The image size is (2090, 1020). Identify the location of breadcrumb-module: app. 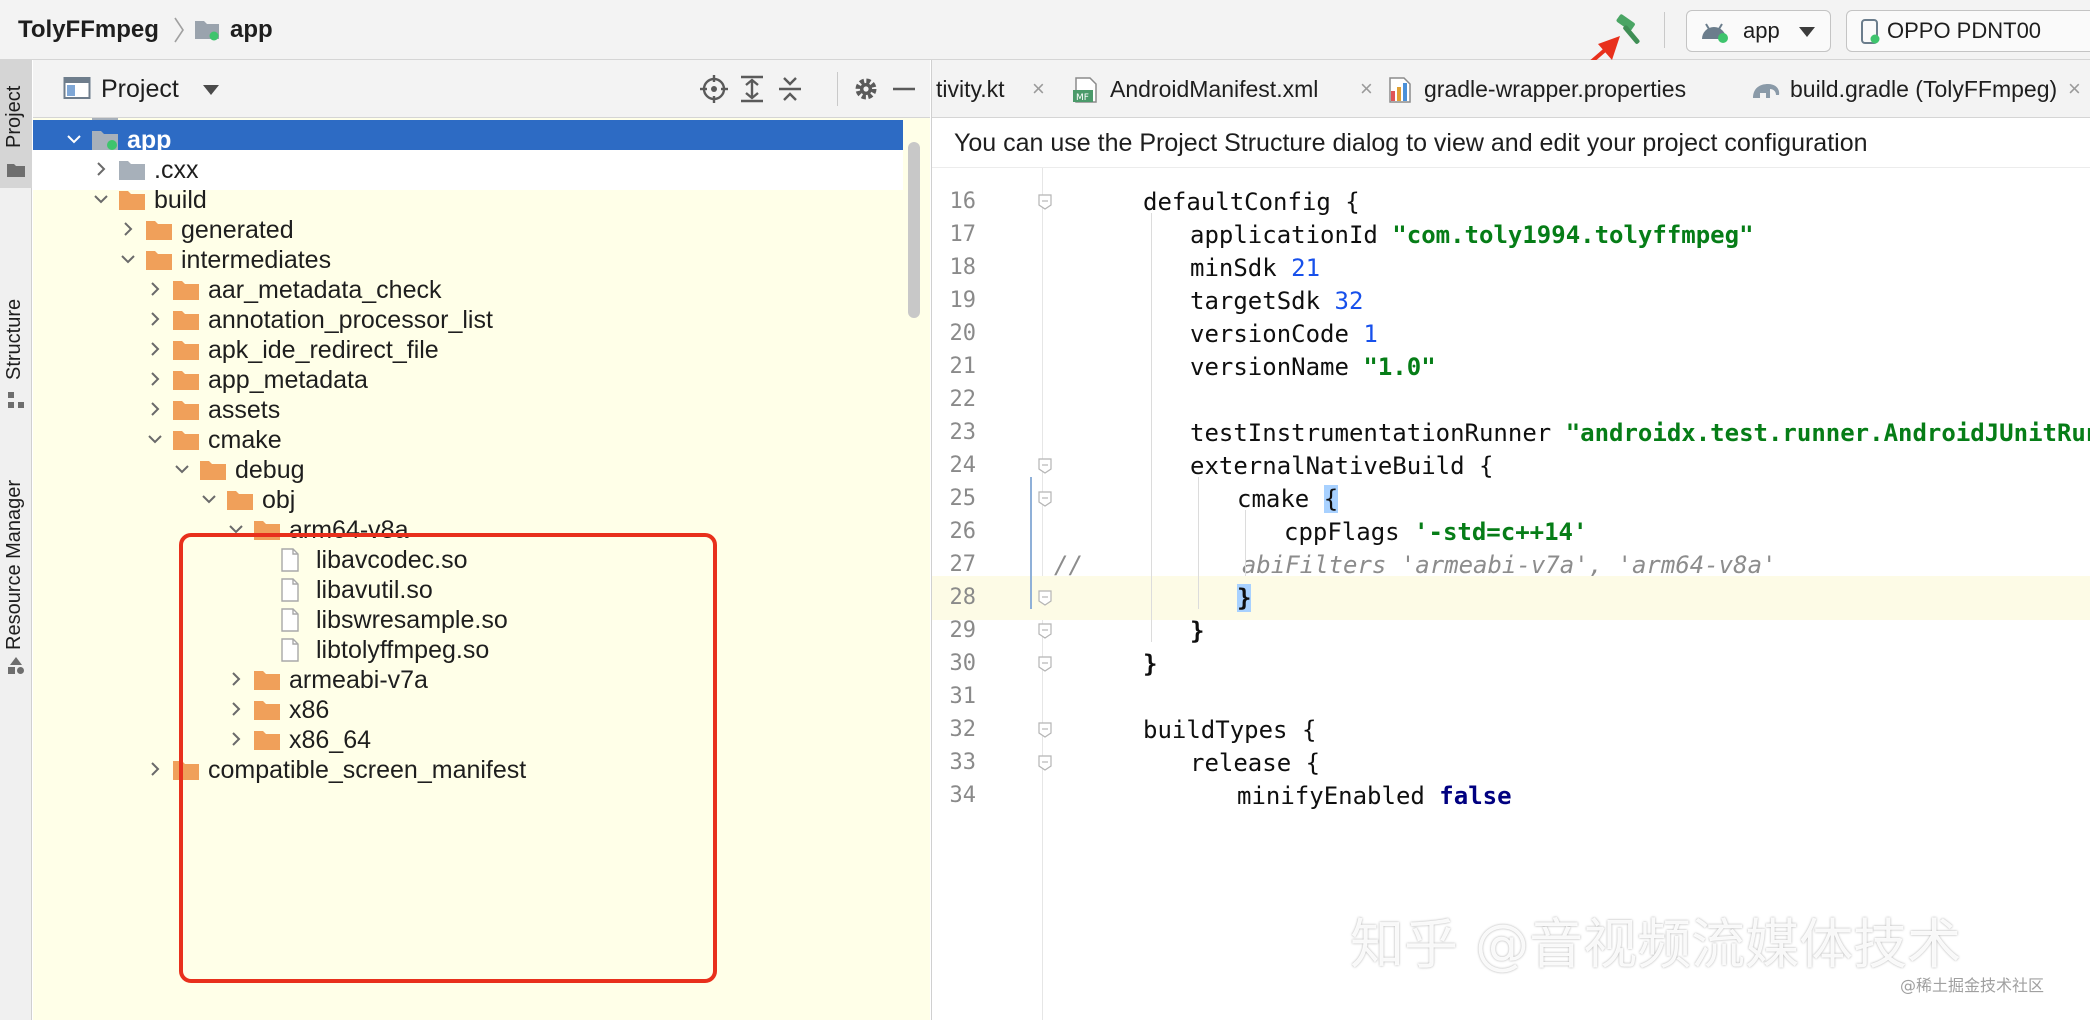
(251, 30).